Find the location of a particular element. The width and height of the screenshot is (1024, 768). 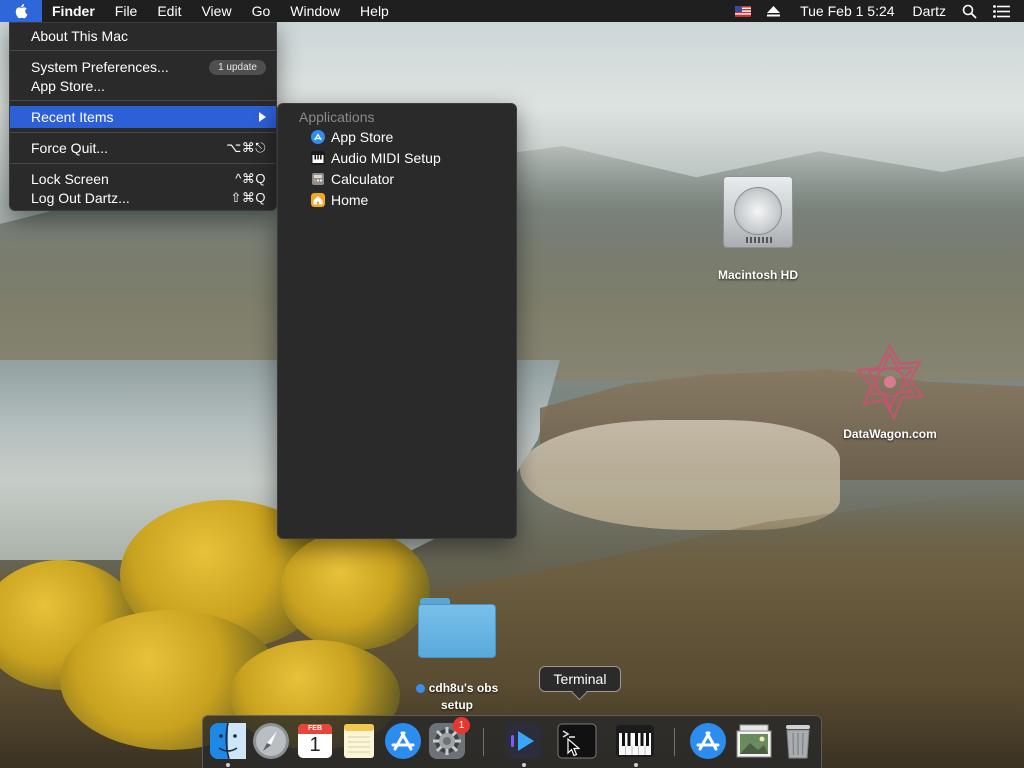

dock-app-store-icon is located at coordinates (403, 741).